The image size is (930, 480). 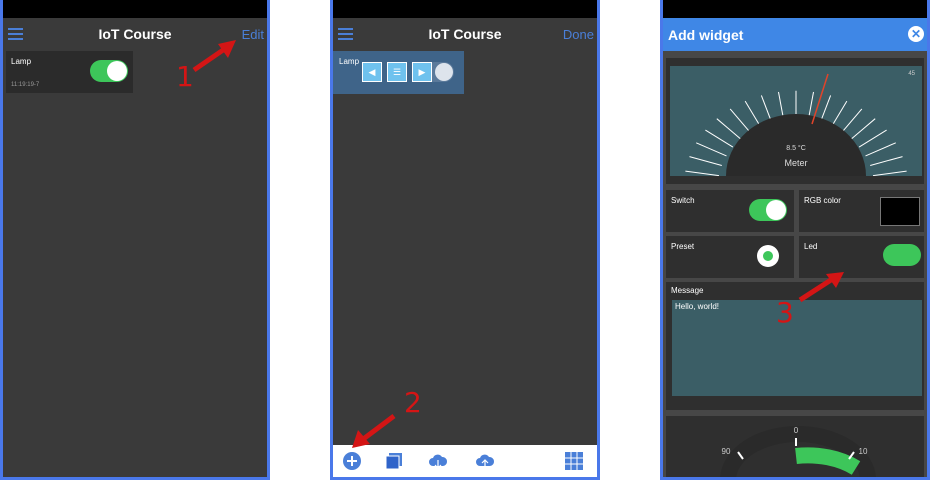 What do you see at coordinates (730, 257) in the screenshot?
I see `preset-widget-tile: Preset` at bounding box center [730, 257].